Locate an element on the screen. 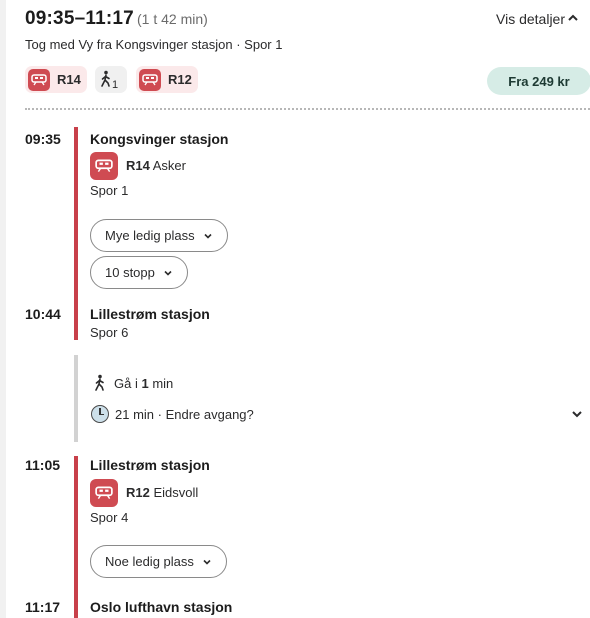 This screenshot has height=618, width=590. wait-info: 21 min · Endre avgang? is located at coordinates (172, 414).